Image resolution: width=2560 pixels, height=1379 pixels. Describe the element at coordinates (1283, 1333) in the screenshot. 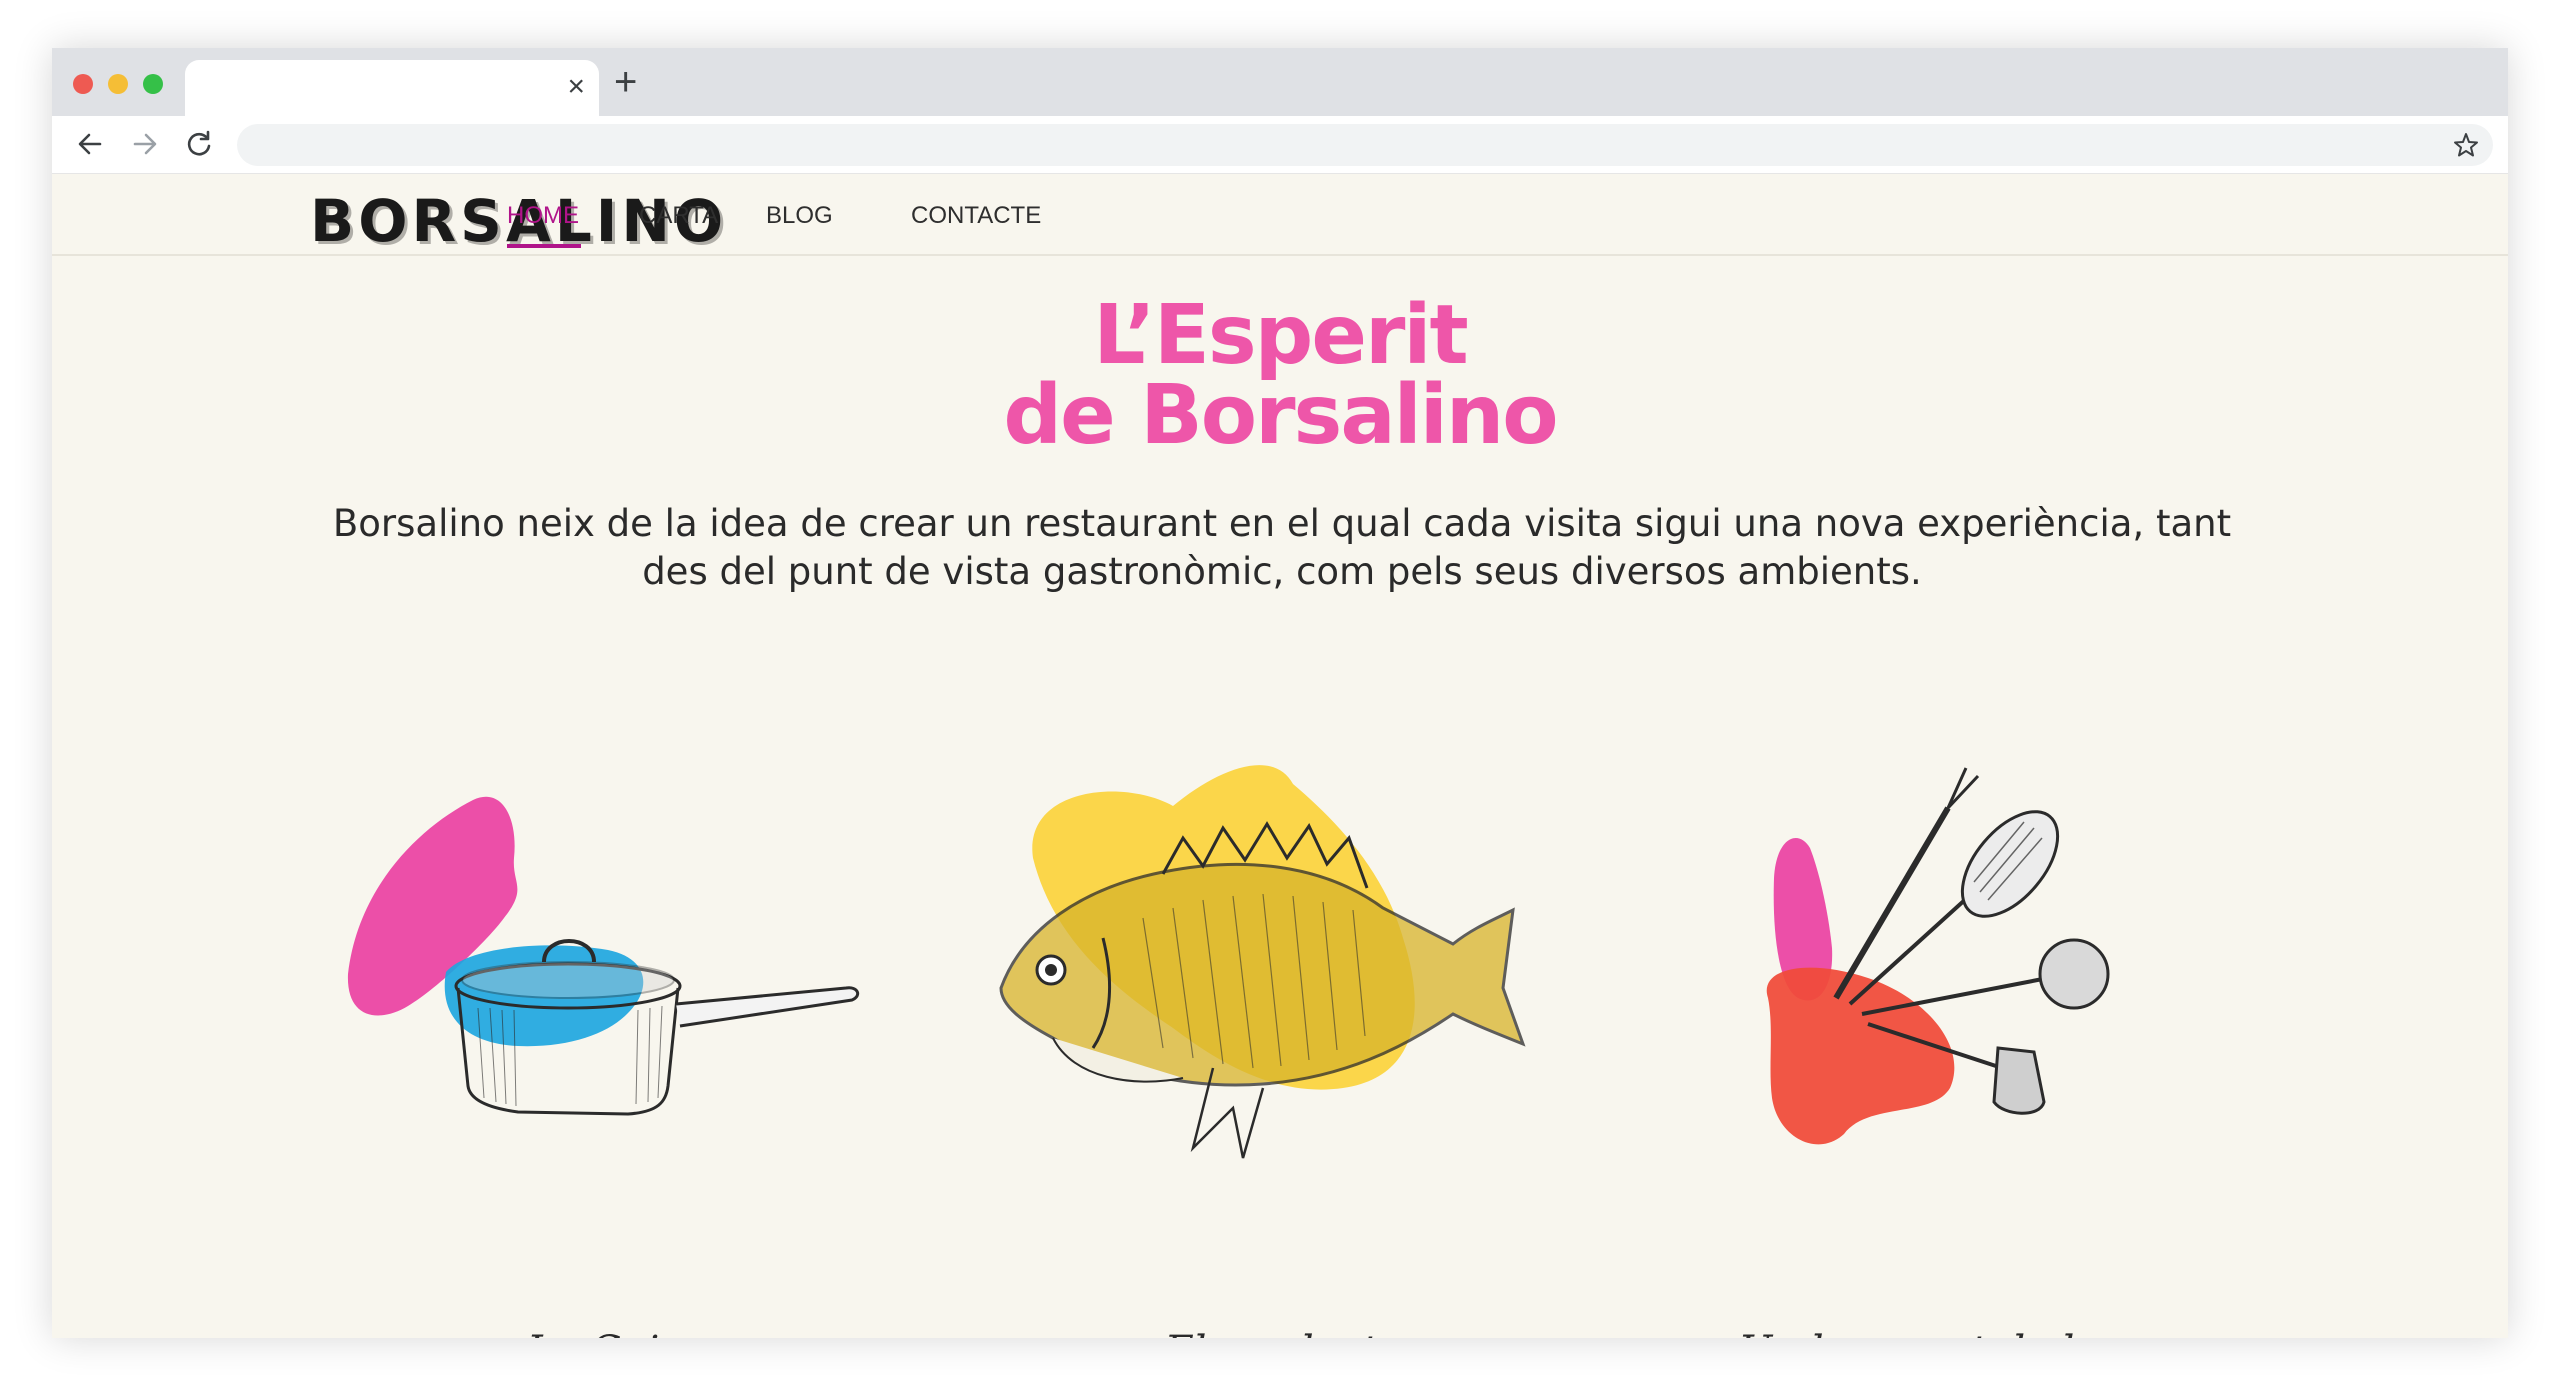

I see `feature-label-el-producte: El producte` at that location.